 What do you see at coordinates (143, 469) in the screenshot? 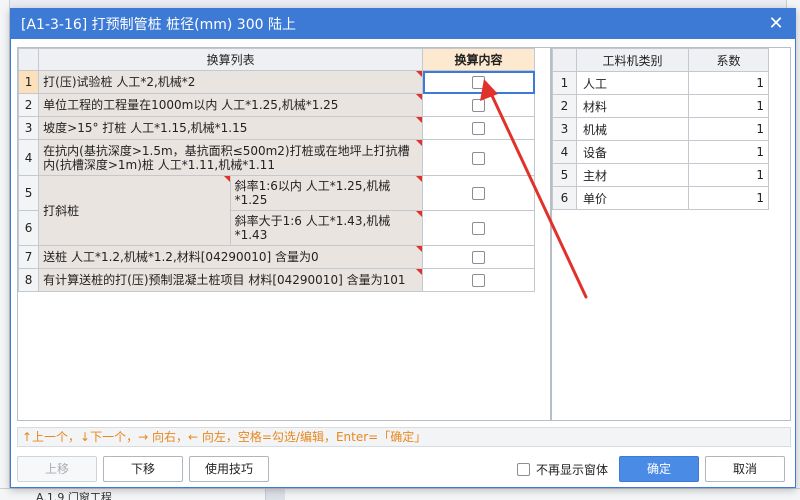
I see `move-down-button: 下移` at bounding box center [143, 469].